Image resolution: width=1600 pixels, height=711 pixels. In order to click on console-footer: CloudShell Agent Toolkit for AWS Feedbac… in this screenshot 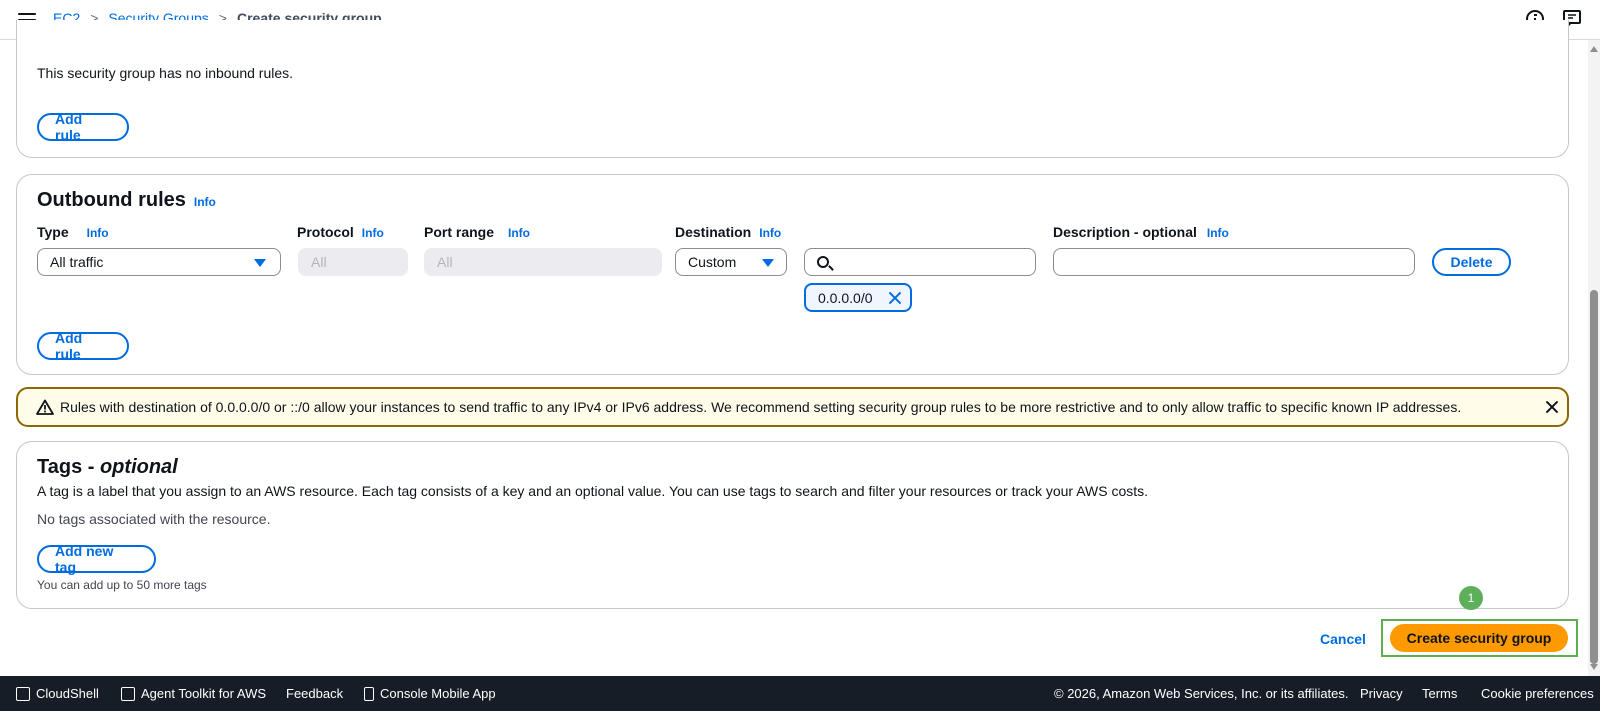, I will do `click(800, 693)`.